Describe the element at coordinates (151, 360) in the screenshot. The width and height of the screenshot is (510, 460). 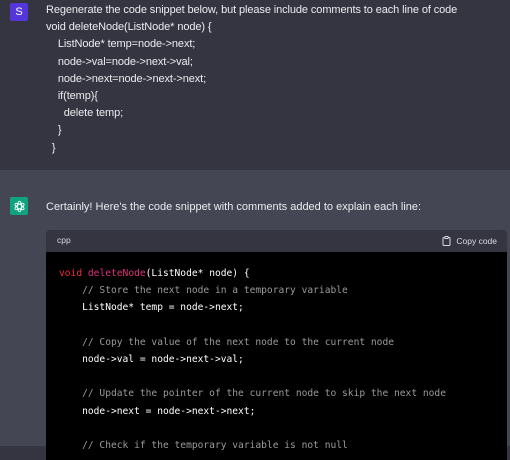
I see `code-token: node->val = node->next->val;` at that location.